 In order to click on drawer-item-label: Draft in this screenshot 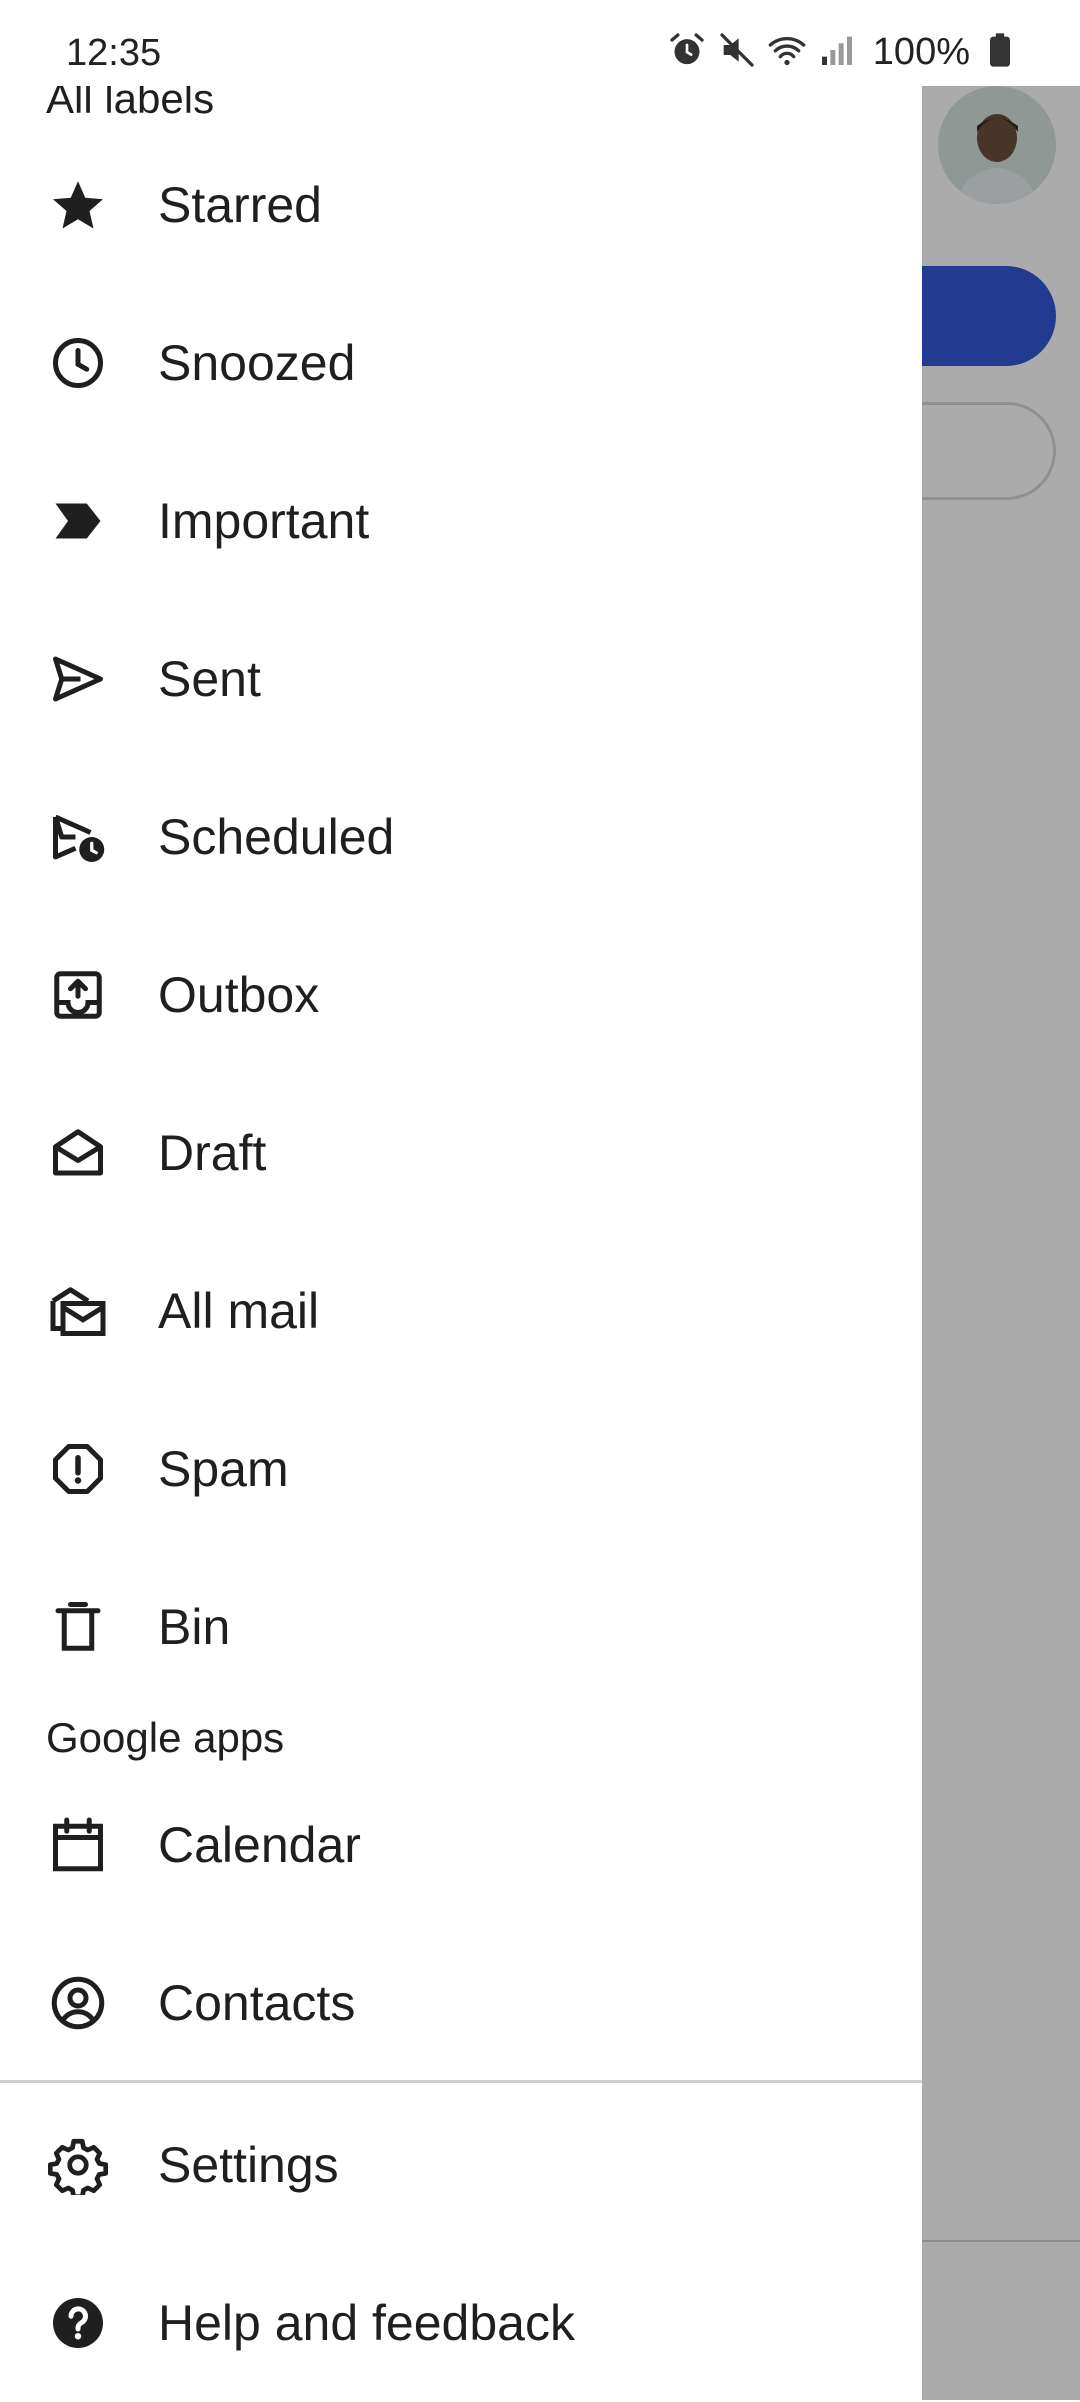, I will do `click(212, 1153)`.